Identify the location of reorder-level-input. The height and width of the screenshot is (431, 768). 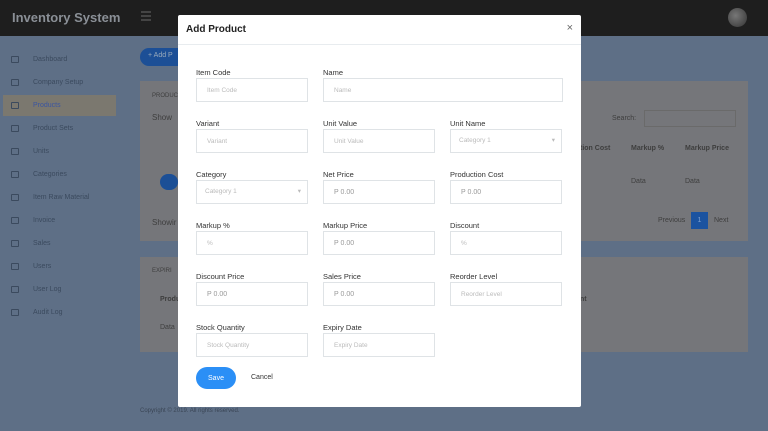
(506, 294).